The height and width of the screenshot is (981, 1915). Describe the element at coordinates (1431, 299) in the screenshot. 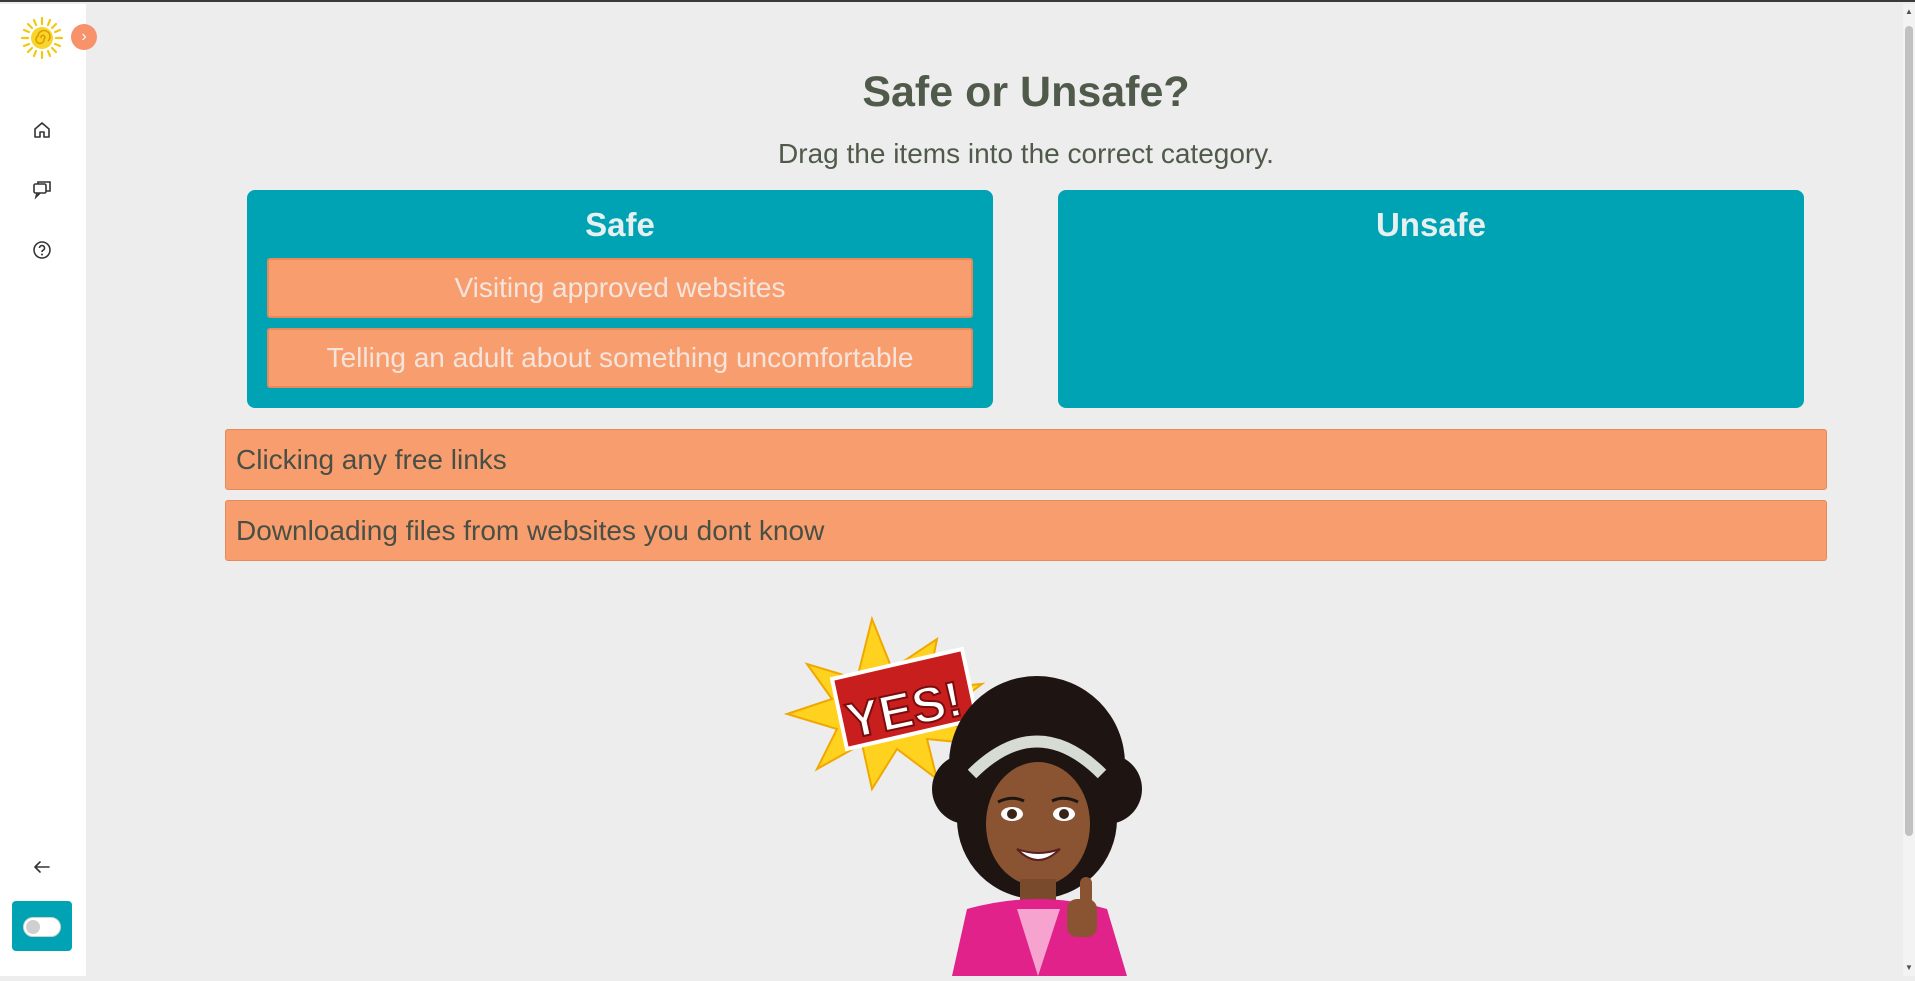

I see `unsafe-drop-zone: Unsafe` at that location.